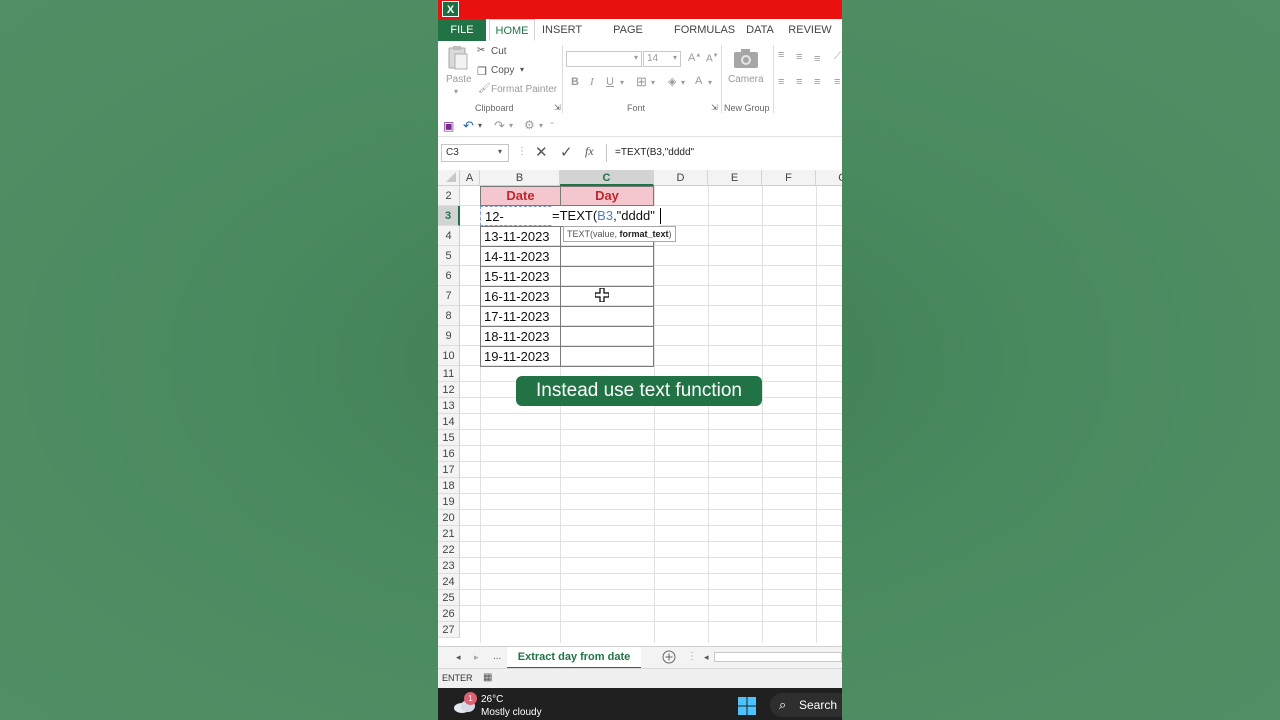 The image size is (1280, 720). Describe the element at coordinates (449, 356) in the screenshot. I see `row-header-10: 10` at that location.